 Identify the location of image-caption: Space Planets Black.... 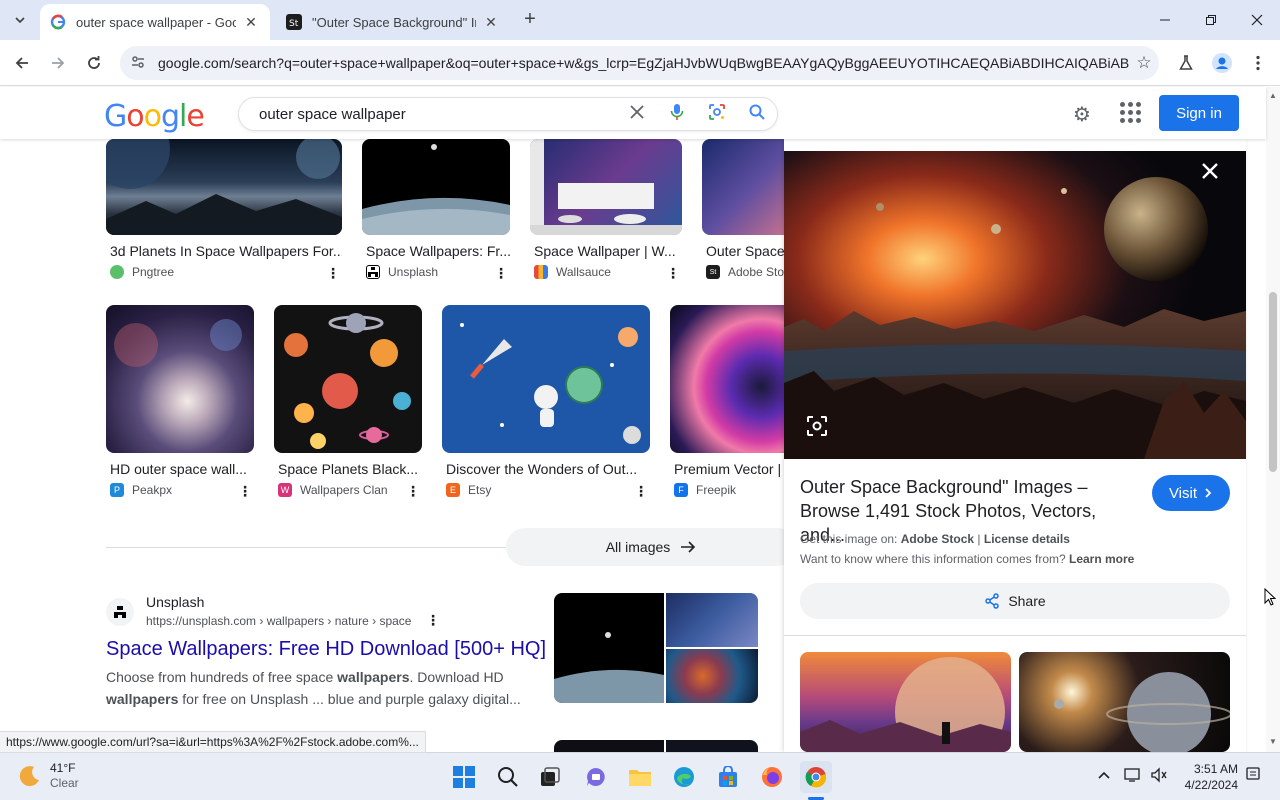
(351, 469).